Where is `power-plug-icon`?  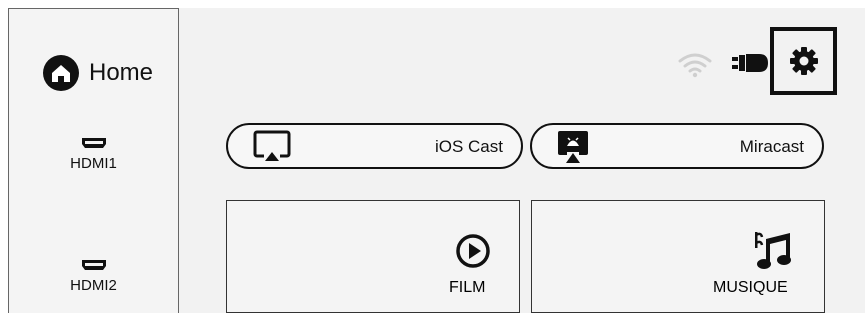
power-plug-icon is located at coordinates (750, 63).